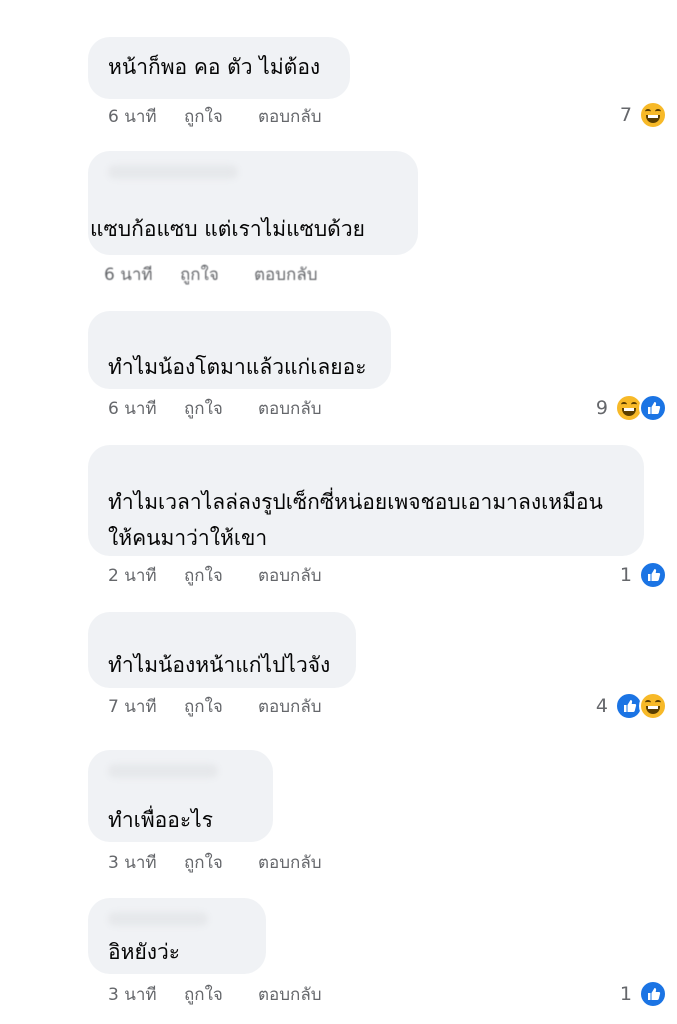 The image size is (677, 1024). Describe the element at coordinates (180, 796) in the screenshot. I see `comment-bubble: ทำเพื่ออะไร` at that location.